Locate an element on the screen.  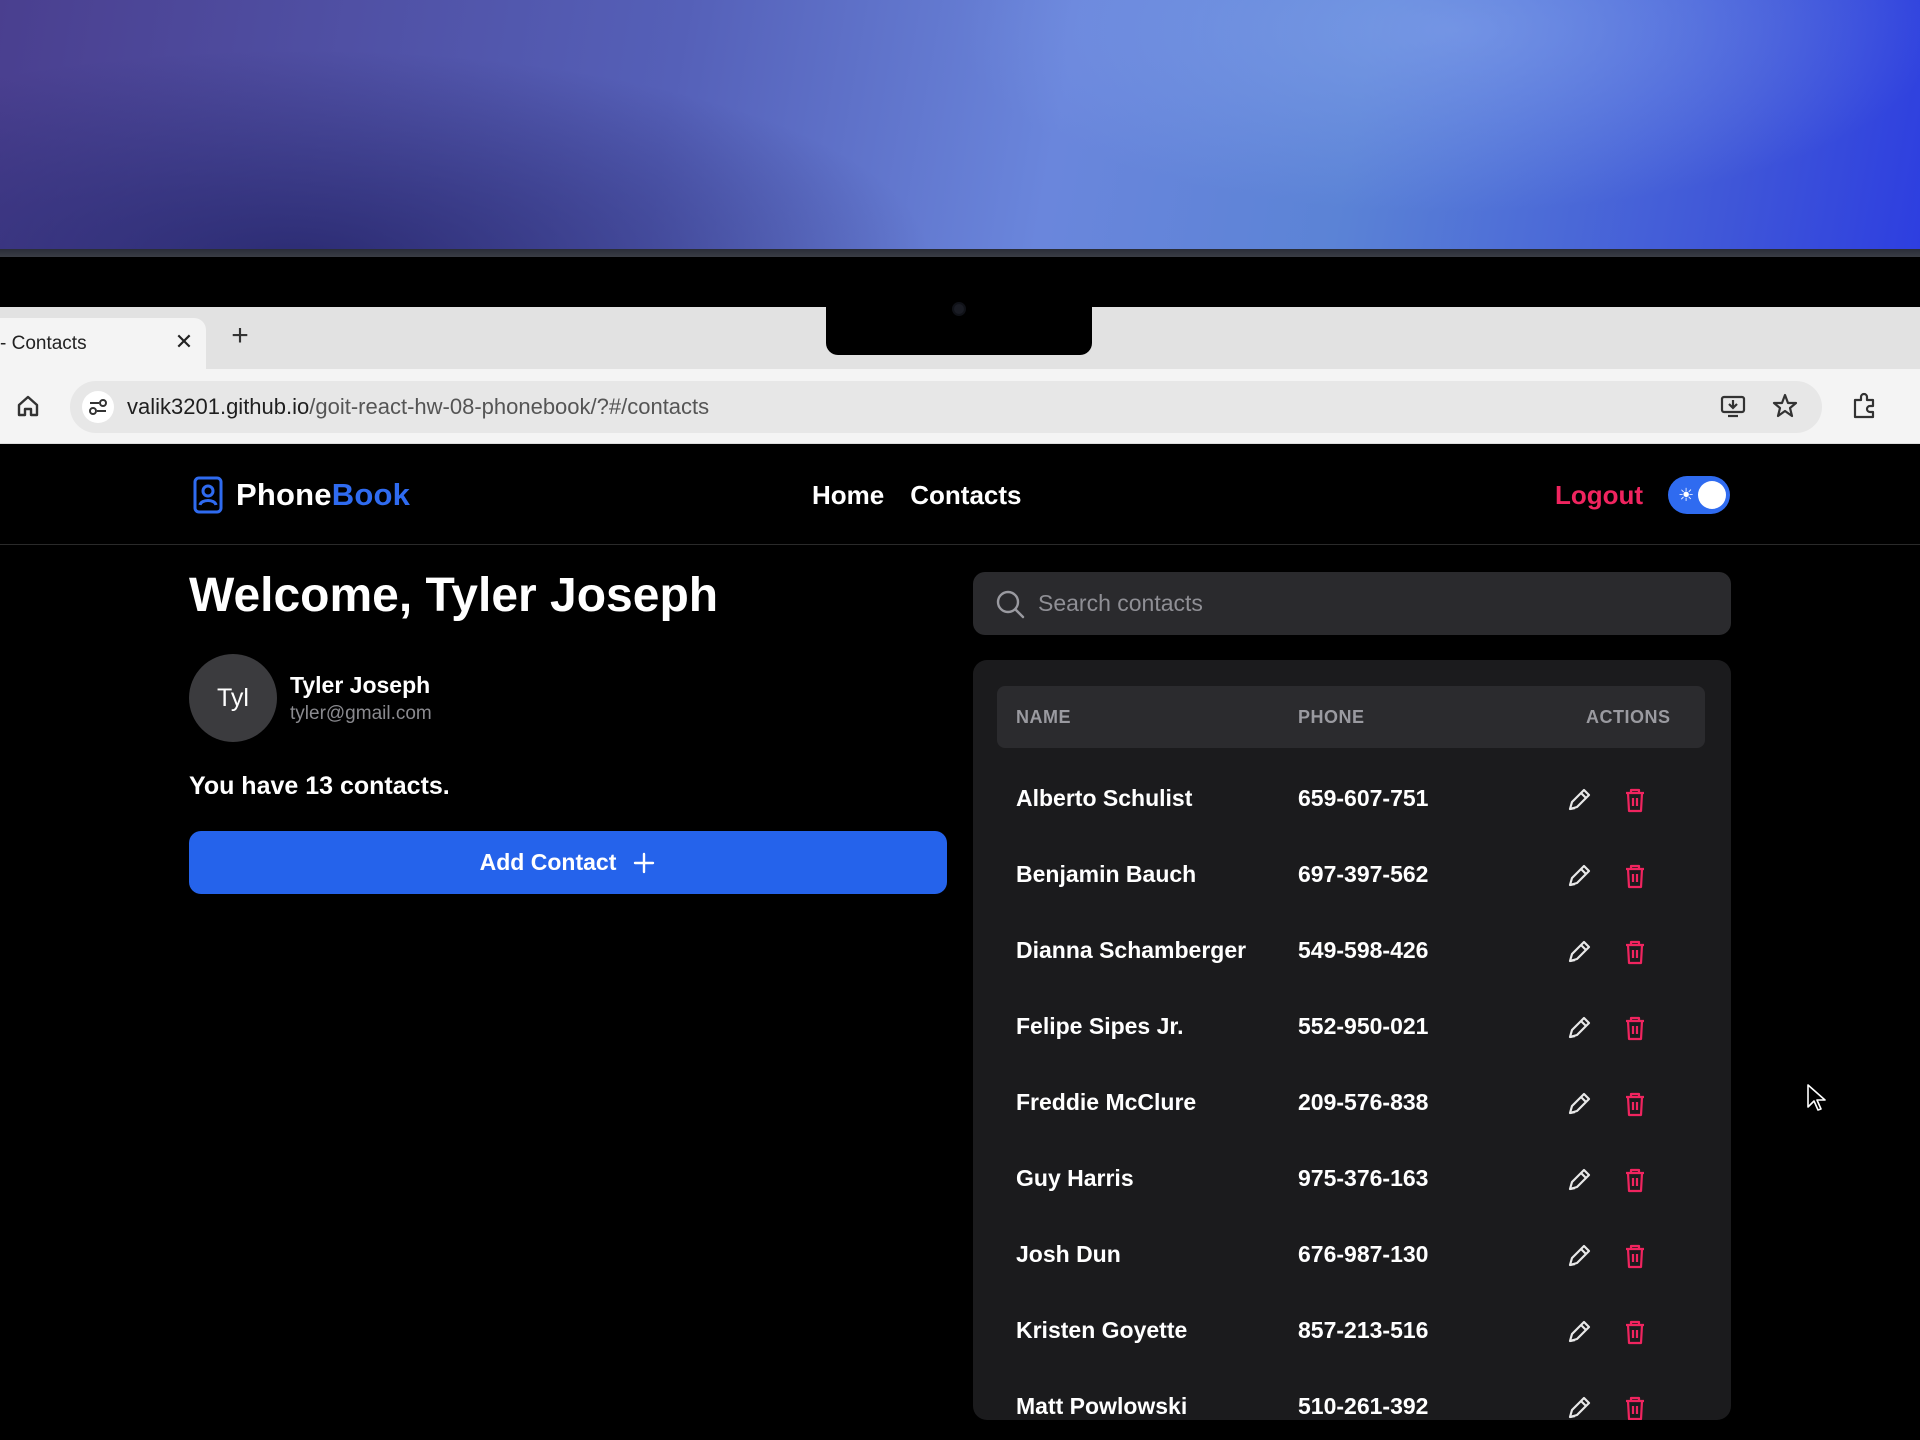
avatar: Tyl is located at coordinates (233, 698).